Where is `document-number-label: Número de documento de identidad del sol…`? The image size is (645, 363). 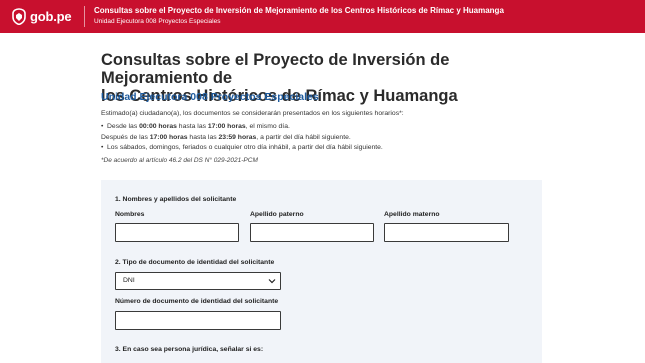
document-number-label: Número de documento de identidad del sol… is located at coordinates (197, 301).